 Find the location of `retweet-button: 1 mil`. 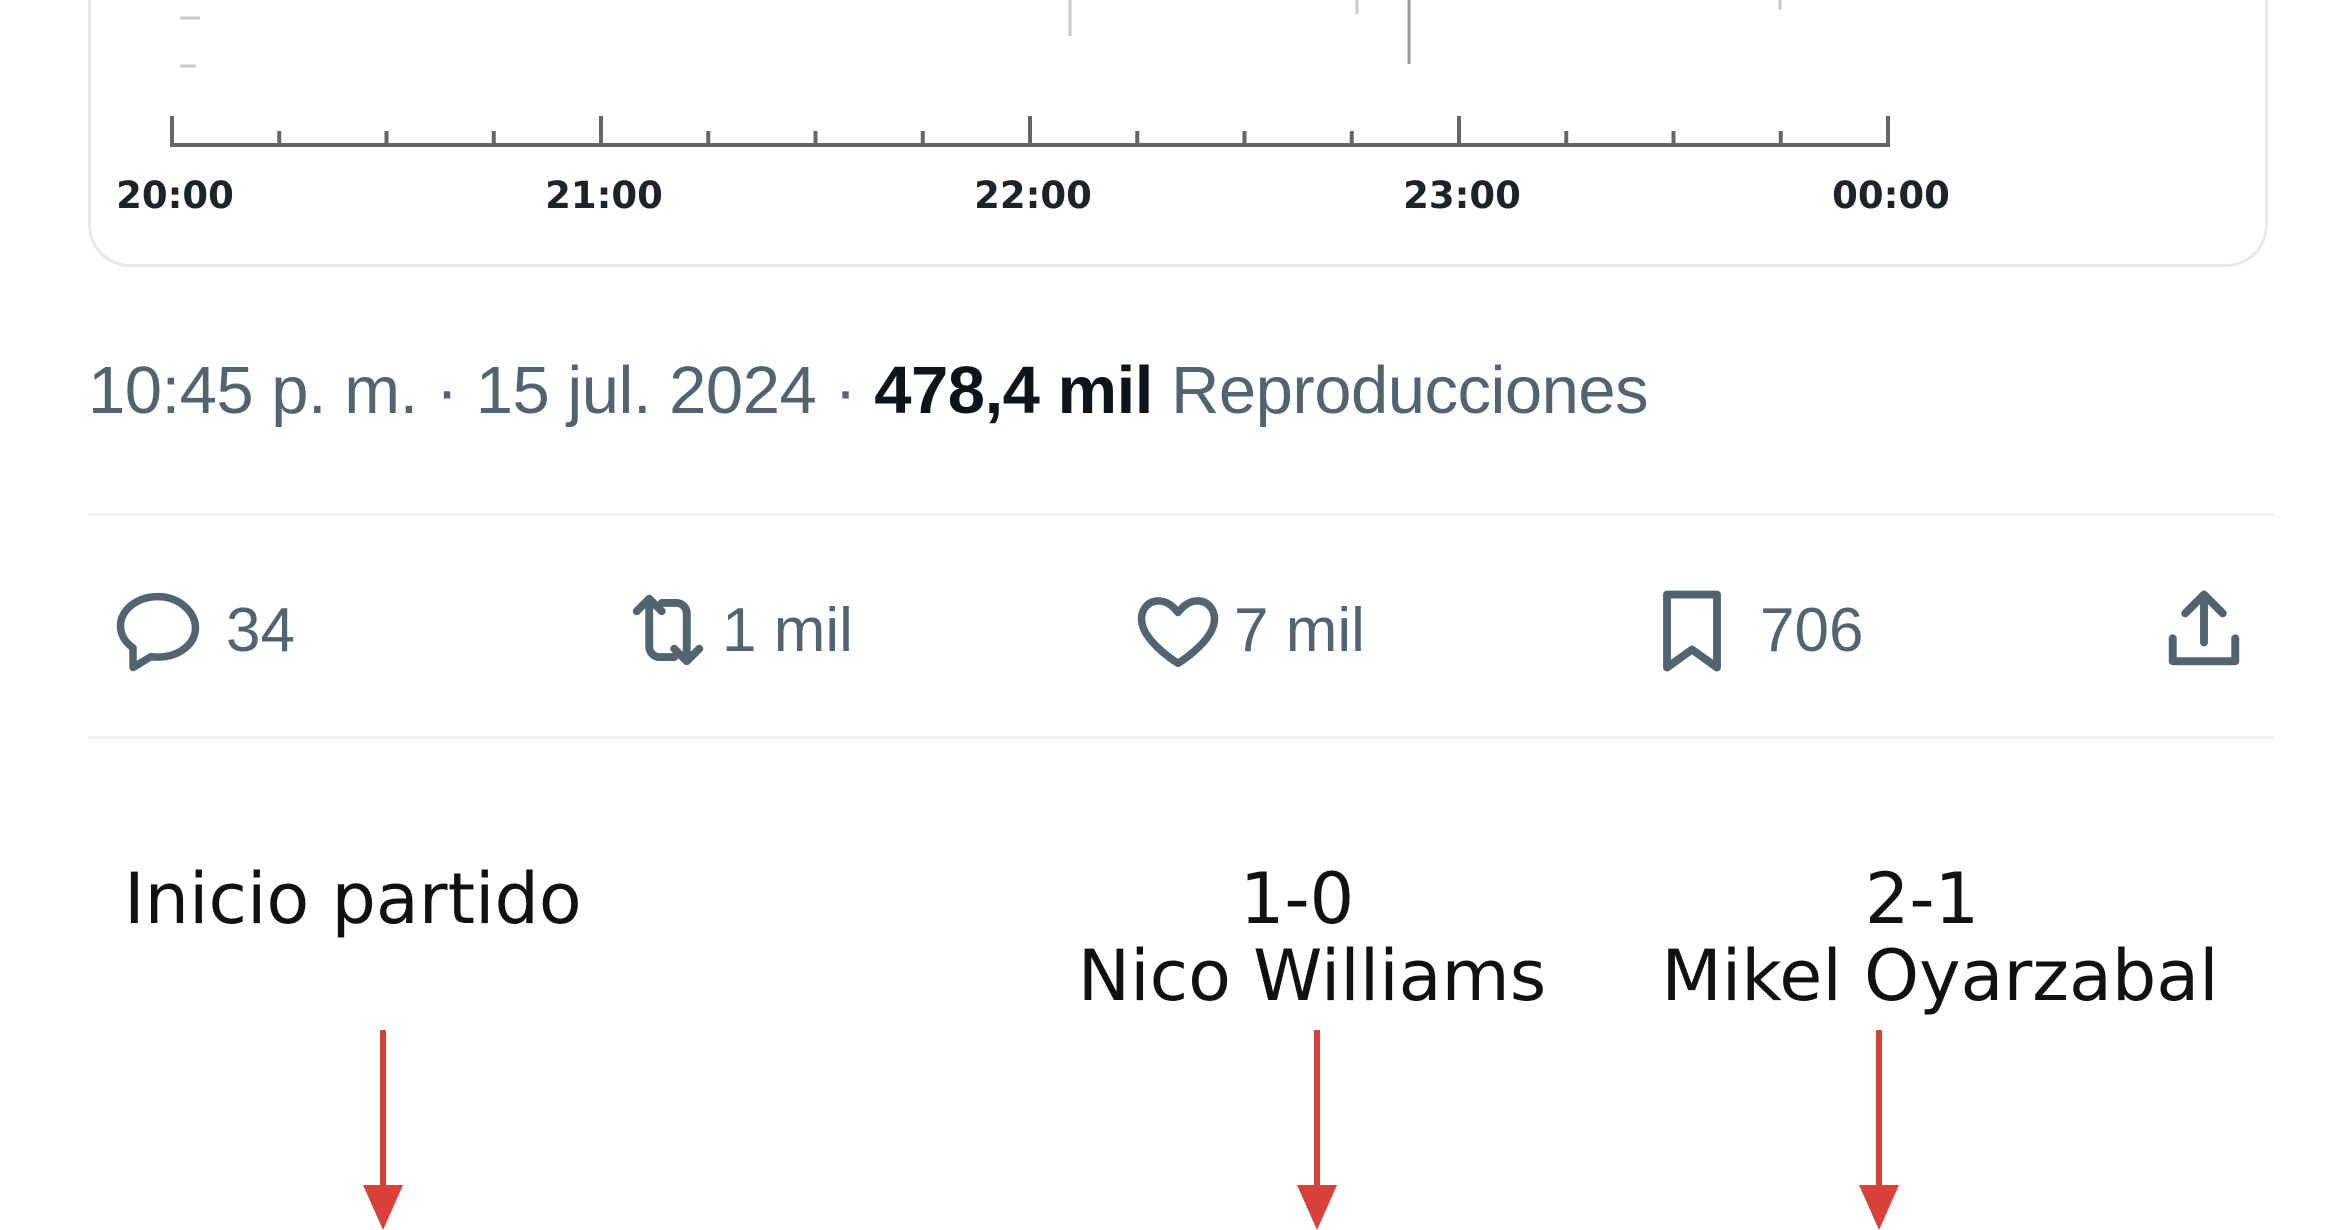

retweet-button: 1 mil is located at coordinates (735, 630).